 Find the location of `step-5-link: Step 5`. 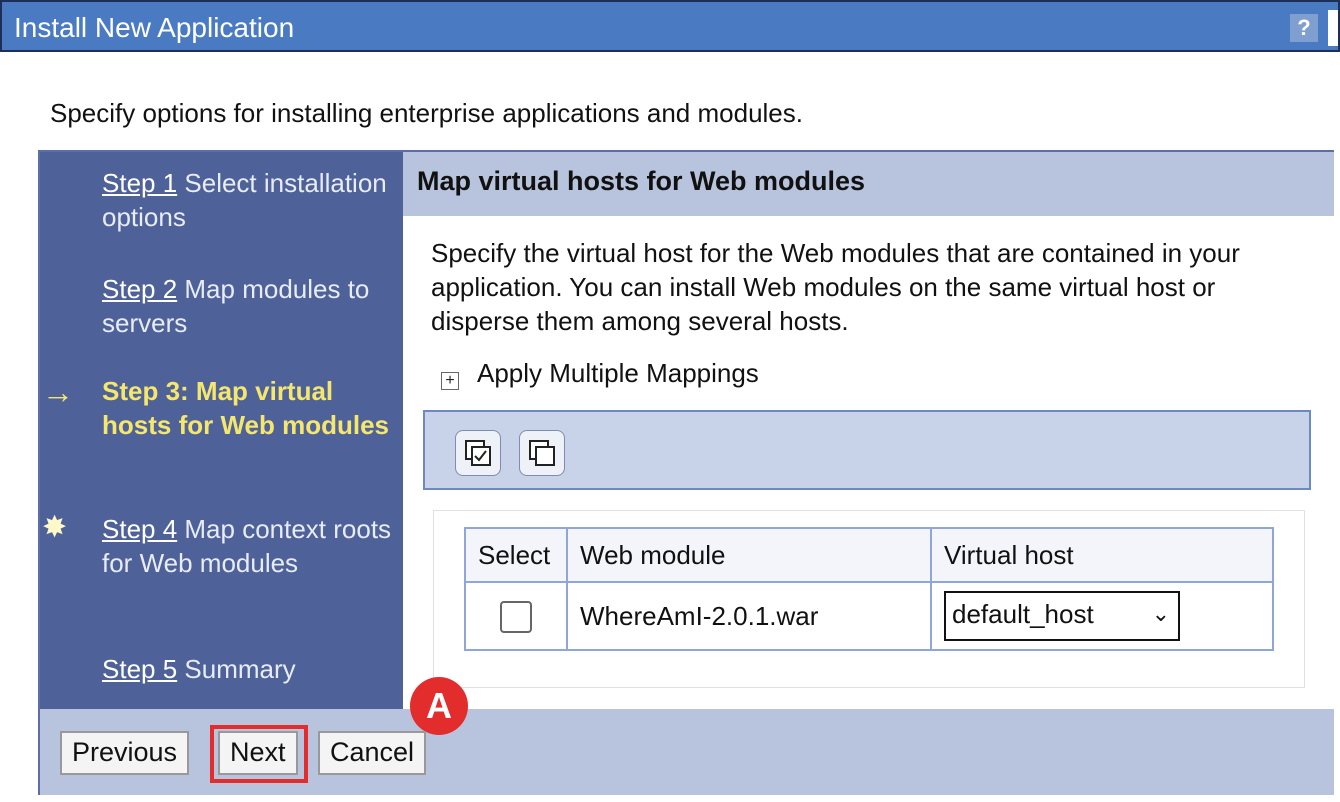

step-5-link: Step 5 is located at coordinates (139, 669).